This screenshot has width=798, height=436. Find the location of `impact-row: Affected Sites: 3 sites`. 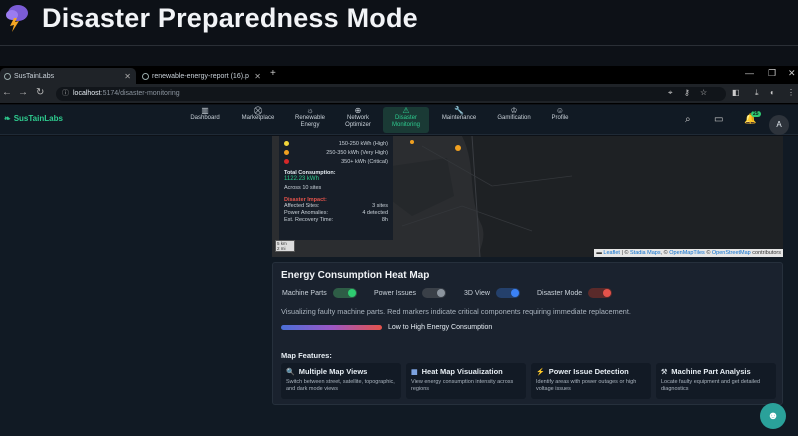

impact-row: Affected Sites: 3 sites is located at coordinates (336, 206).